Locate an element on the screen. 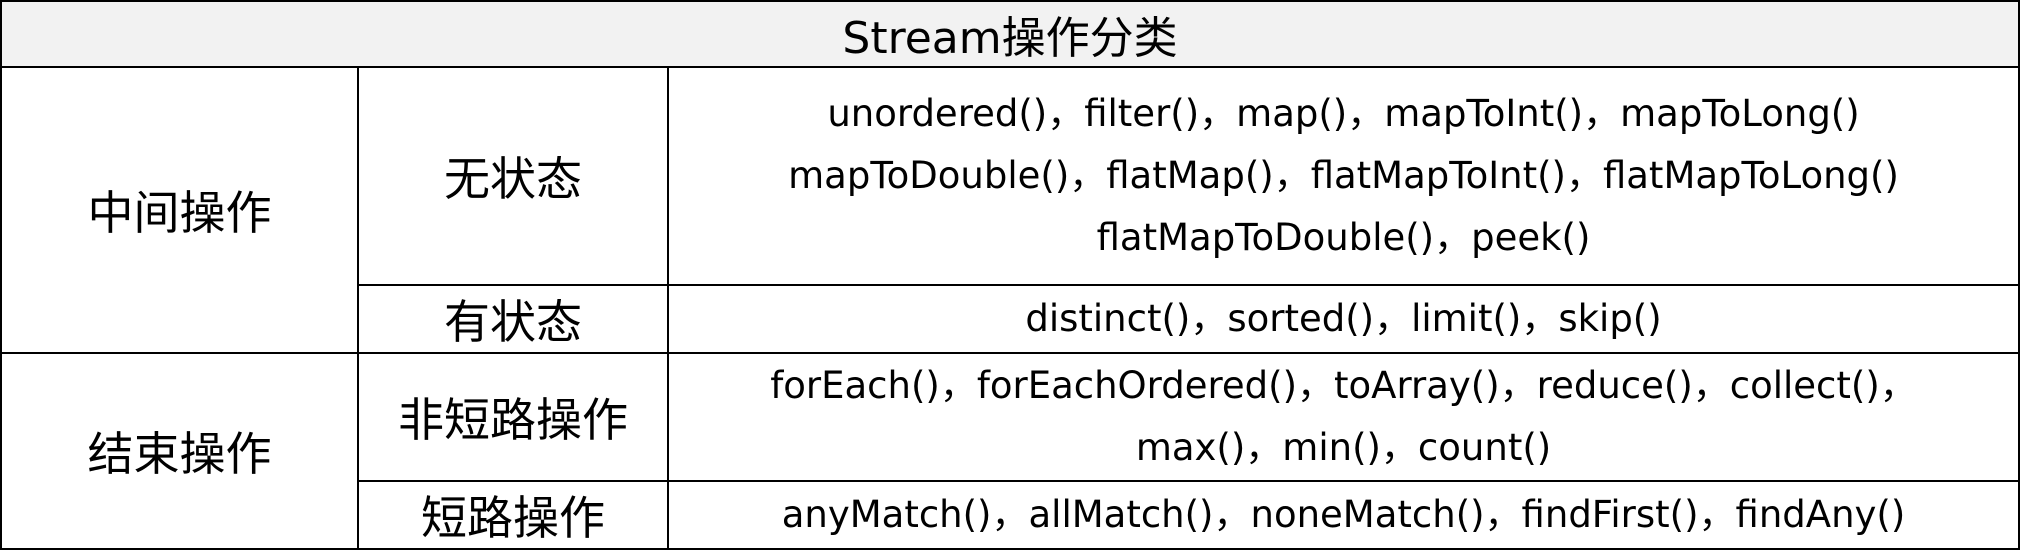 This screenshot has height=550, width=2020. subcategory-stateless: 无状态 is located at coordinates (513, 176).